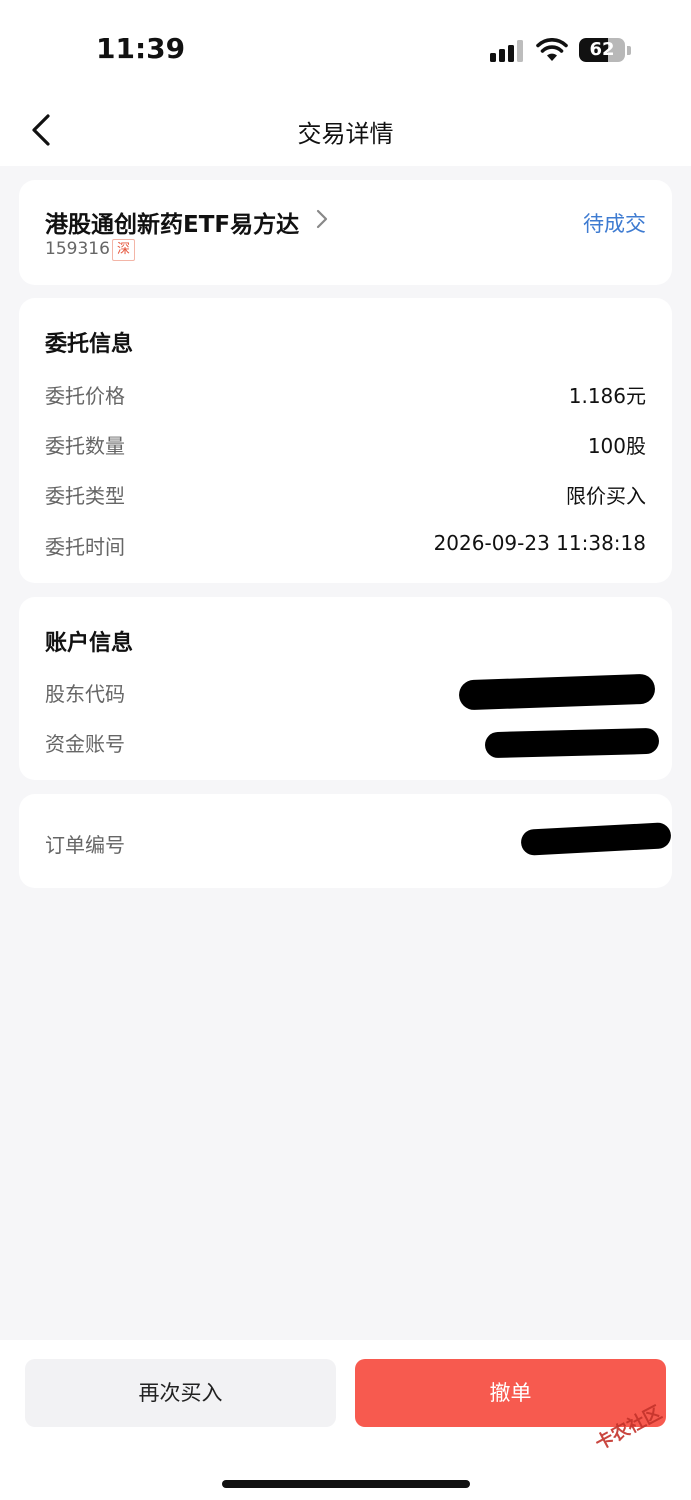 The height and width of the screenshot is (1500, 691). I want to click on account-info-card: 账户信息 股东代码 资金账号, so click(345, 688).